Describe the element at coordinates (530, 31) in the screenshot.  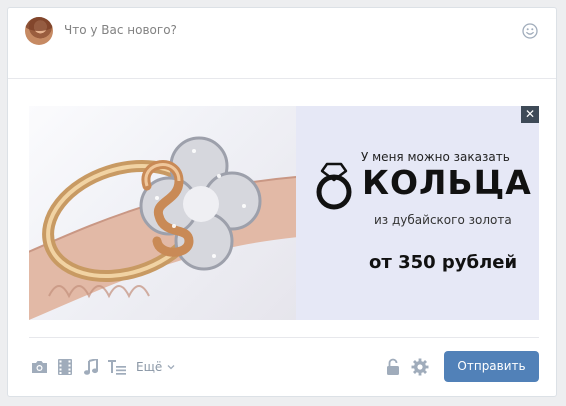
I see `smile-icon` at that location.